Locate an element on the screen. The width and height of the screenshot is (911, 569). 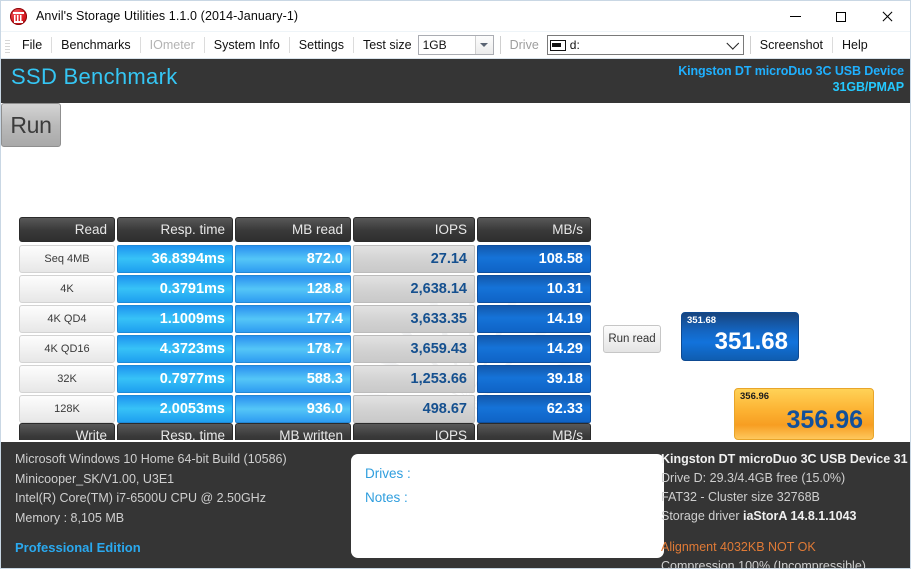
table-header-row: Write Resp. time MB written IOPS MB/s is located at coordinates (305, 431).